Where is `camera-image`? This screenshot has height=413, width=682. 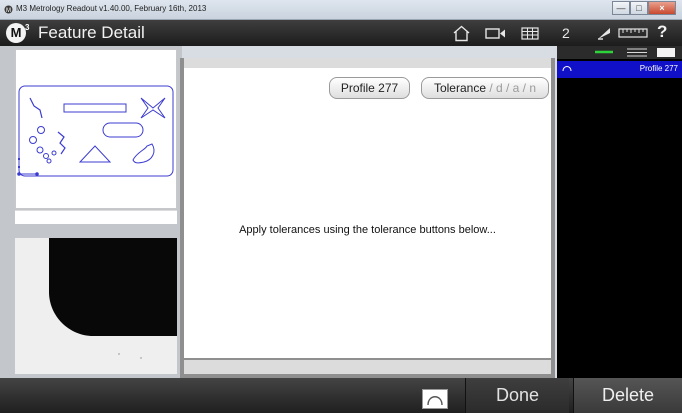
camera-image is located at coordinates (96, 306).